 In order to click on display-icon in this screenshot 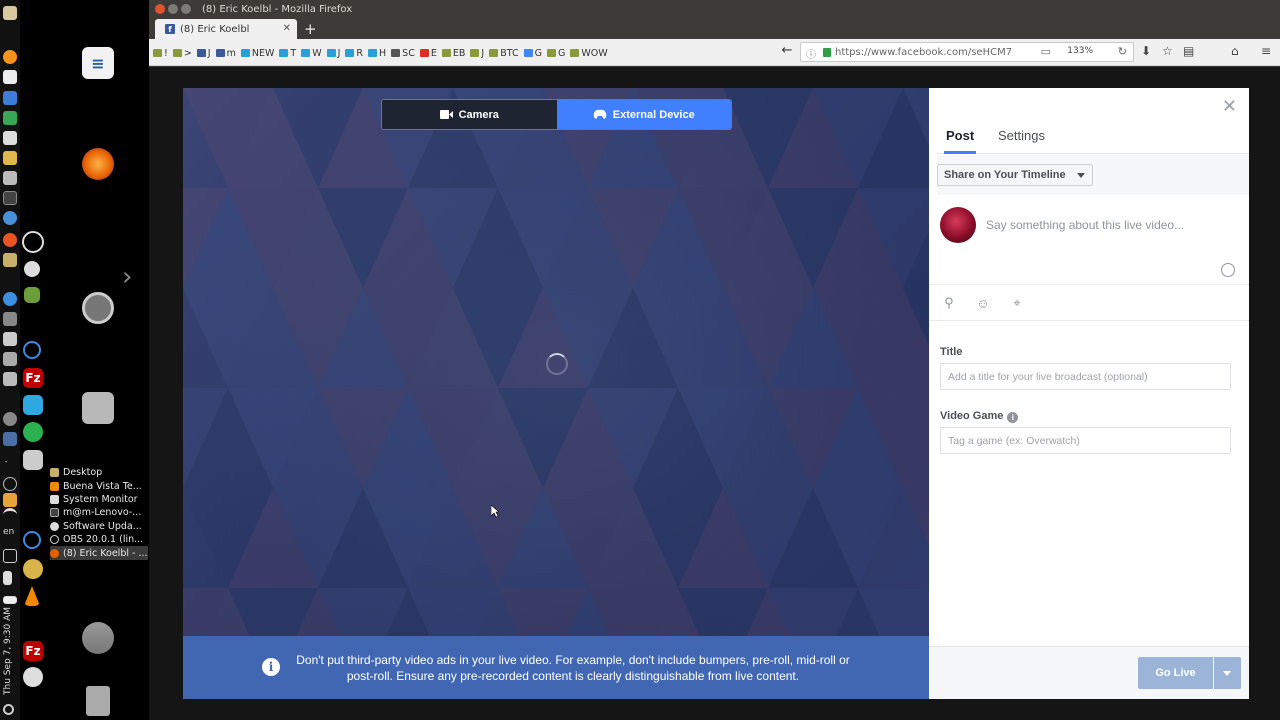, I will do `click(10, 339)`.